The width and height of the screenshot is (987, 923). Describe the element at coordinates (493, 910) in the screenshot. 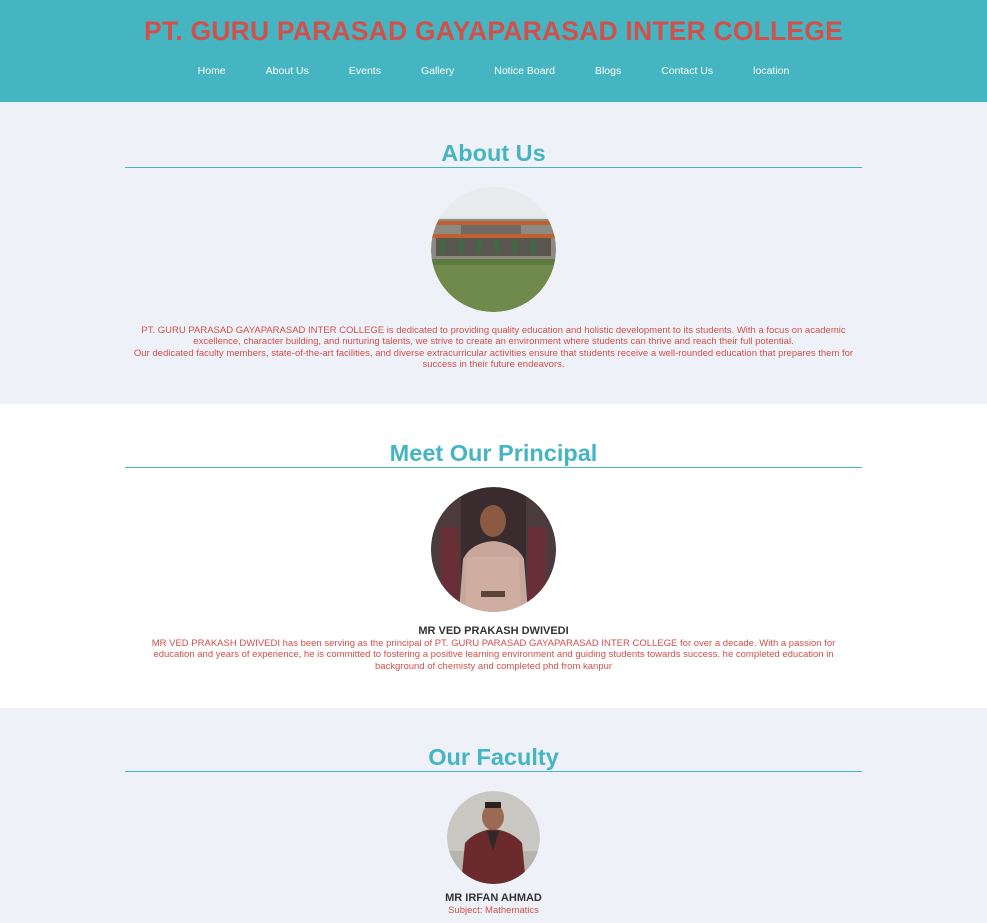

I see `faculty-member-subject: Subject: Mathematics` at that location.